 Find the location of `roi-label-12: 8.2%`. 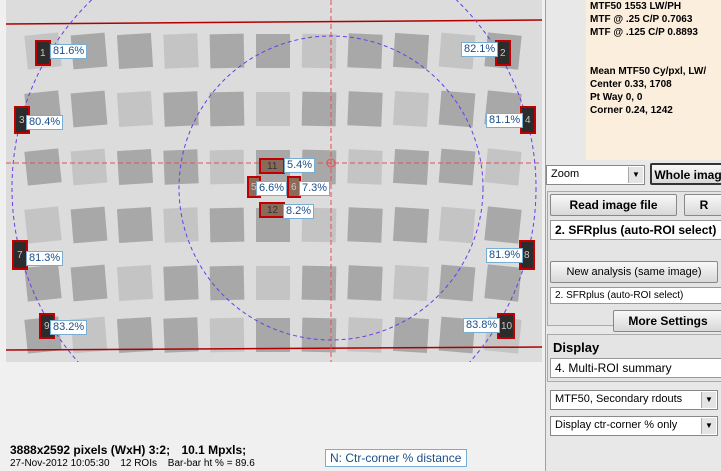

roi-label-12: 8.2% is located at coordinates (299, 211).